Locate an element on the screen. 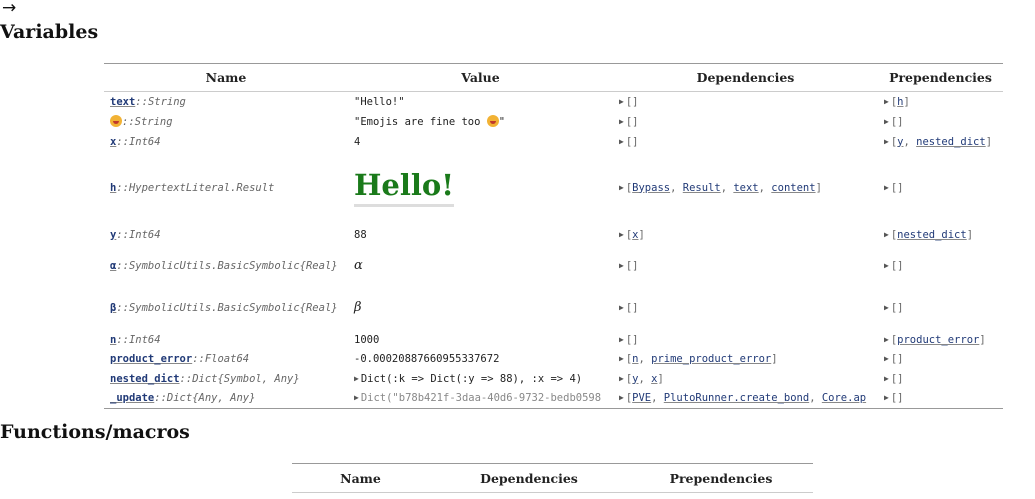  prependency-link: product_error is located at coordinates (938, 340).